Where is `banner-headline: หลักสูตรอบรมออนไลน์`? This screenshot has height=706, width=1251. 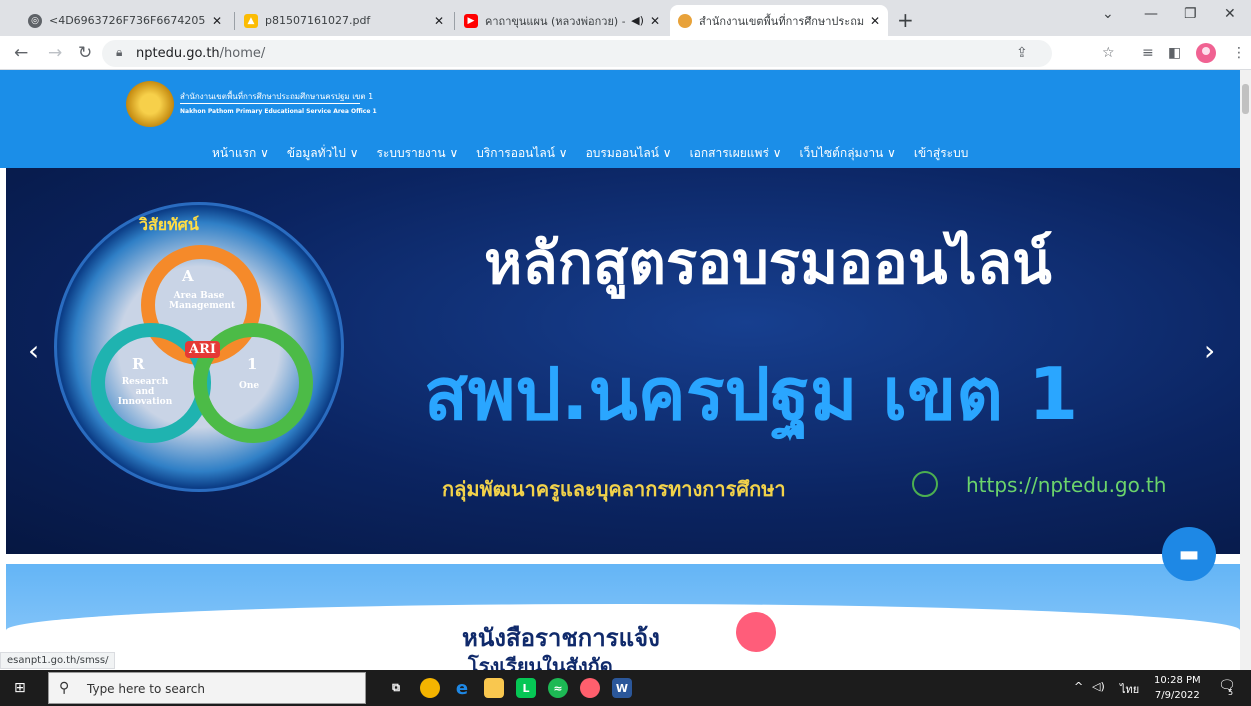 banner-headline: หลักสูตรอบรมออนไลน์ is located at coordinates (768, 263).